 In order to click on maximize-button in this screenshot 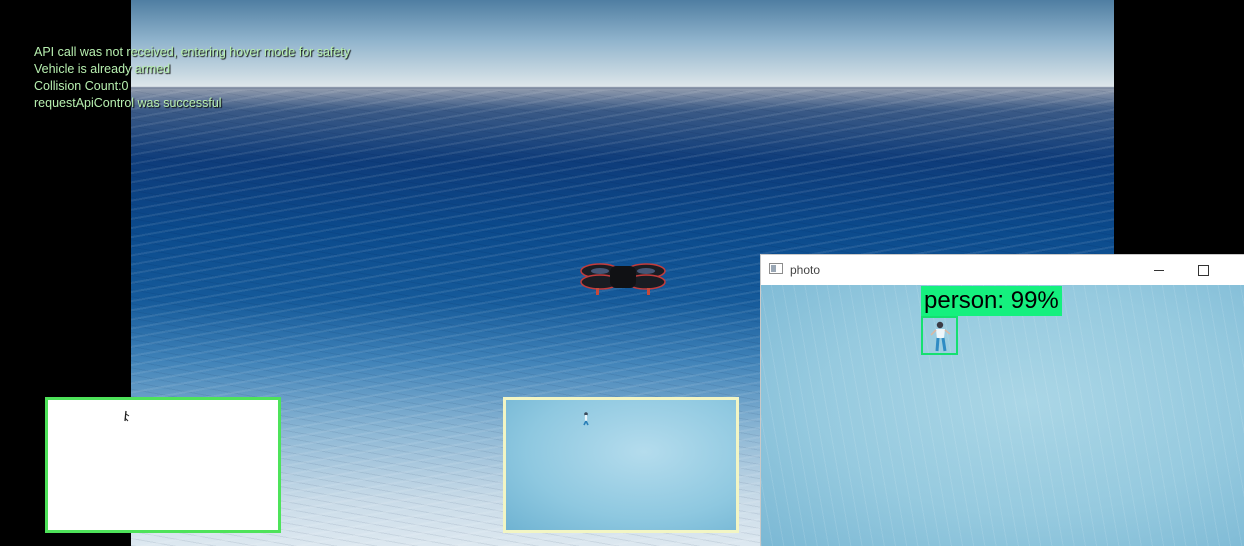, I will do `click(1203, 270)`.